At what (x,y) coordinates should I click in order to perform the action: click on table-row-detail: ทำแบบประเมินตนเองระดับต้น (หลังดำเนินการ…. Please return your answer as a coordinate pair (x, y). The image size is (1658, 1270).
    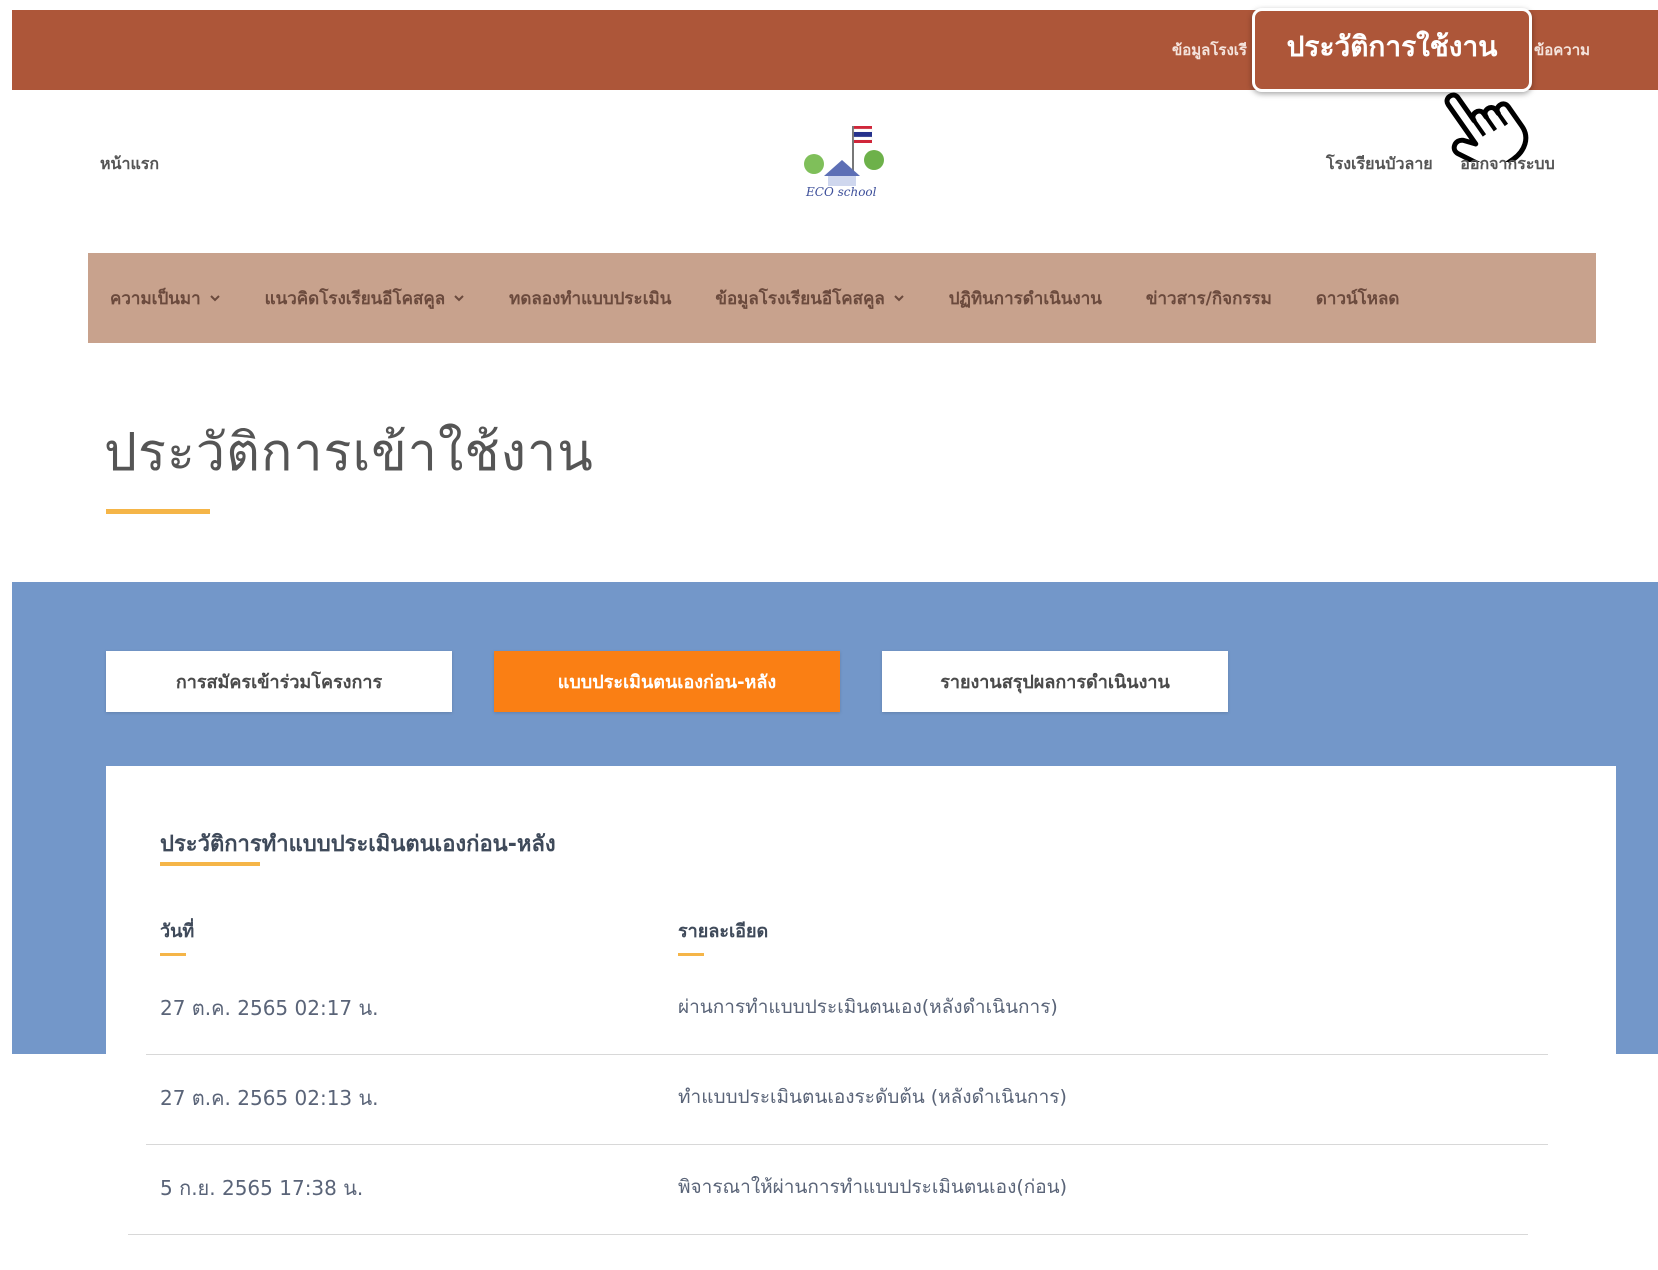
    Looking at the image, I should click on (872, 1097).